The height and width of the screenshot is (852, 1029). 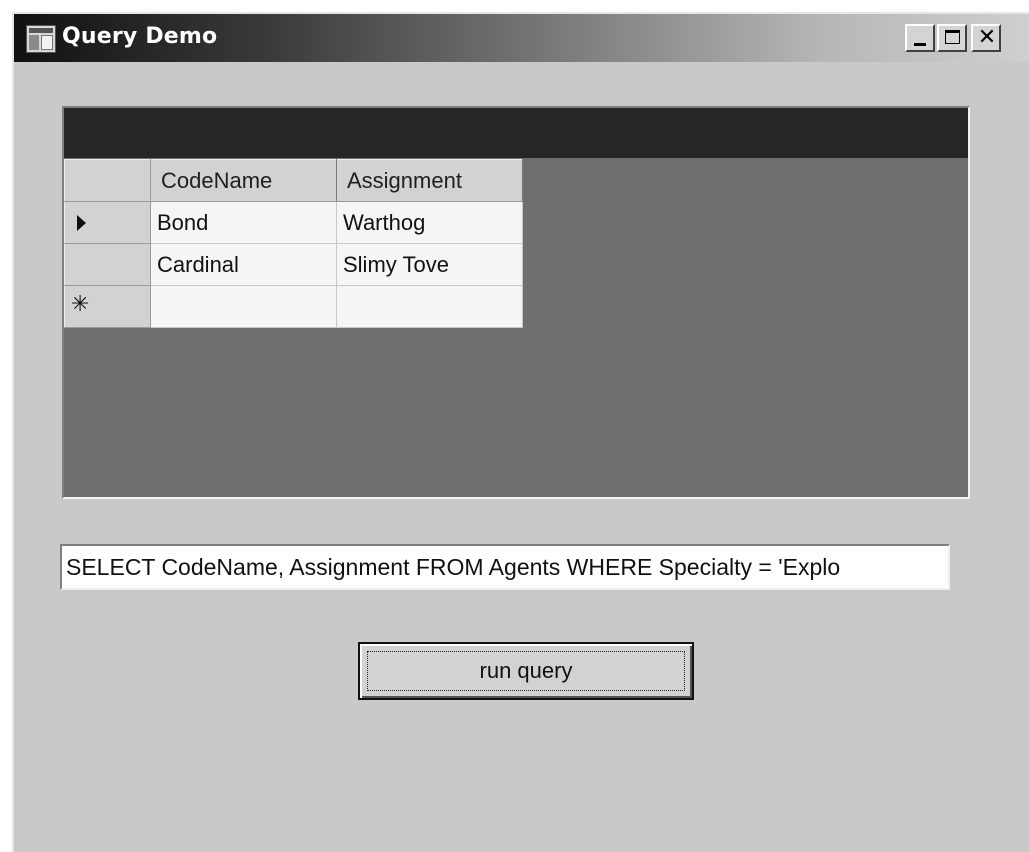 I want to click on run-query-label: run query, so click(x=526, y=670).